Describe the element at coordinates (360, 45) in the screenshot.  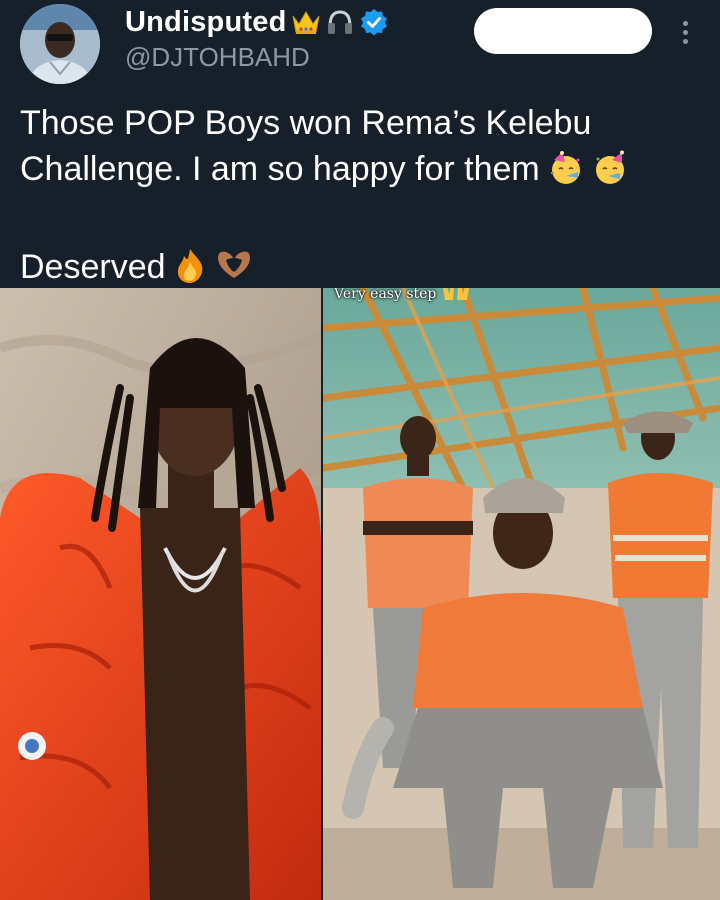
I see `tweet-header: Undisputed @DJTOHBAHD` at that location.